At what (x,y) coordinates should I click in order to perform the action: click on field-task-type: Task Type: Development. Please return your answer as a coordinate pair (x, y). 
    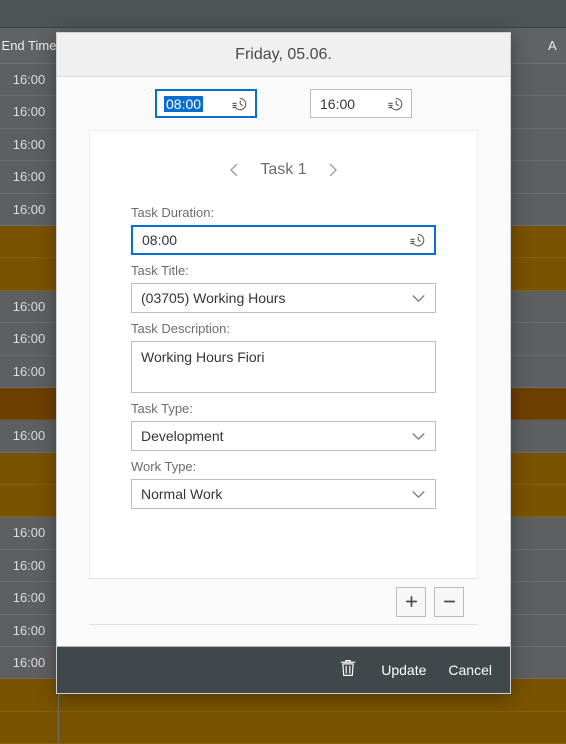
    Looking at the image, I should click on (283, 426).